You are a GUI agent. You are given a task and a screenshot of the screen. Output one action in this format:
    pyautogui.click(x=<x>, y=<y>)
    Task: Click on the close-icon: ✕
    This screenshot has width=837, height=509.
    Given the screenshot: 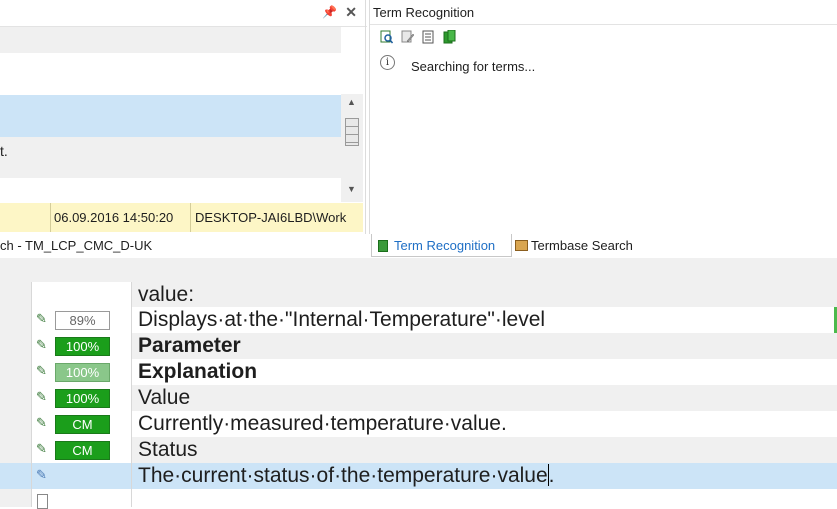 What is the action you would take?
    pyautogui.click(x=351, y=12)
    